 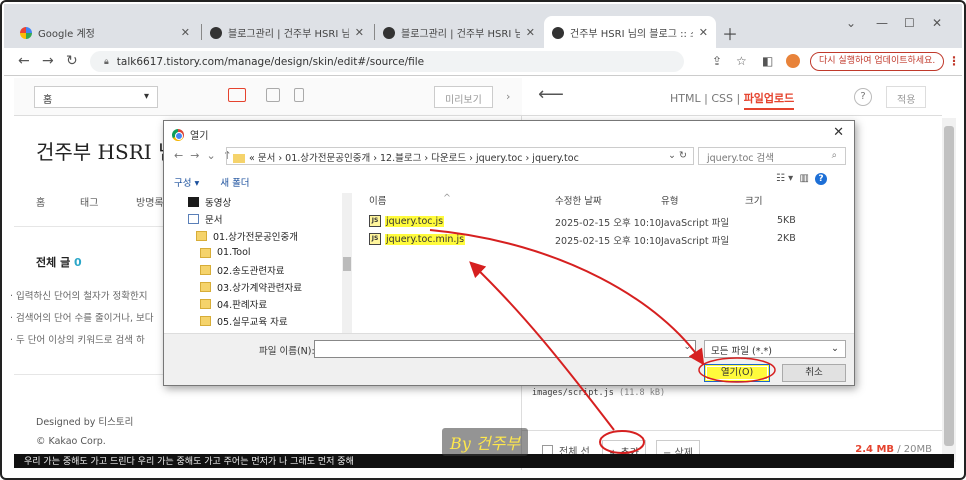 I want to click on nav-tag: 태그, so click(x=89, y=201).